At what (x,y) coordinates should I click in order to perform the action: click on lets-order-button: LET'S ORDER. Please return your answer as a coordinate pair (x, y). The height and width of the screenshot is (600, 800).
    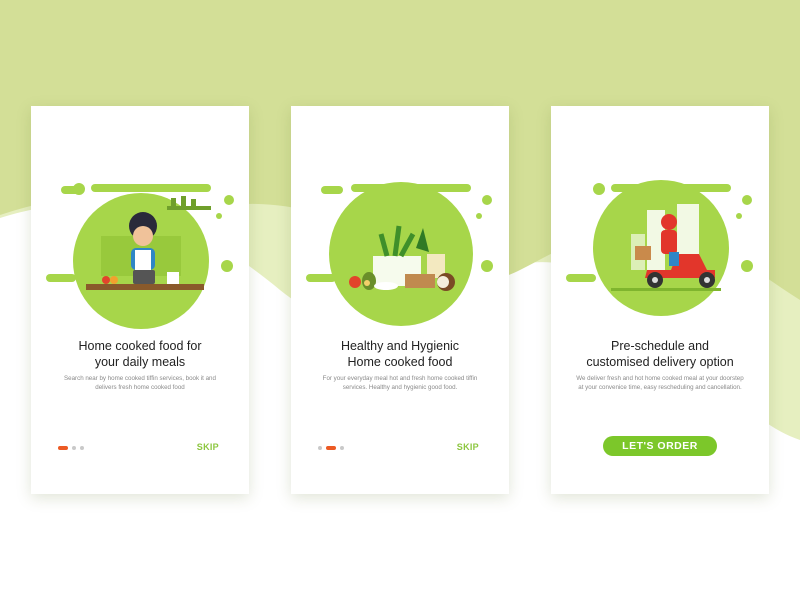
    Looking at the image, I should click on (660, 446).